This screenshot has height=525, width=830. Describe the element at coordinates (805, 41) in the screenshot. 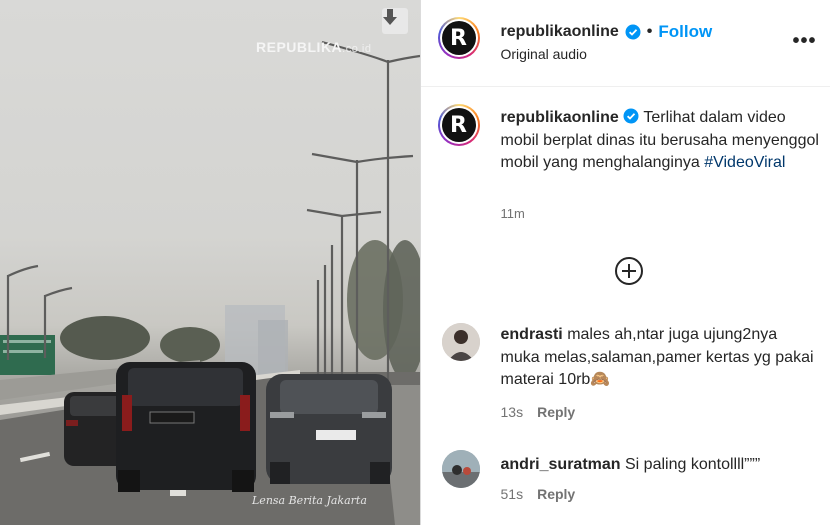

I see `more-options-icon: •••` at that location.